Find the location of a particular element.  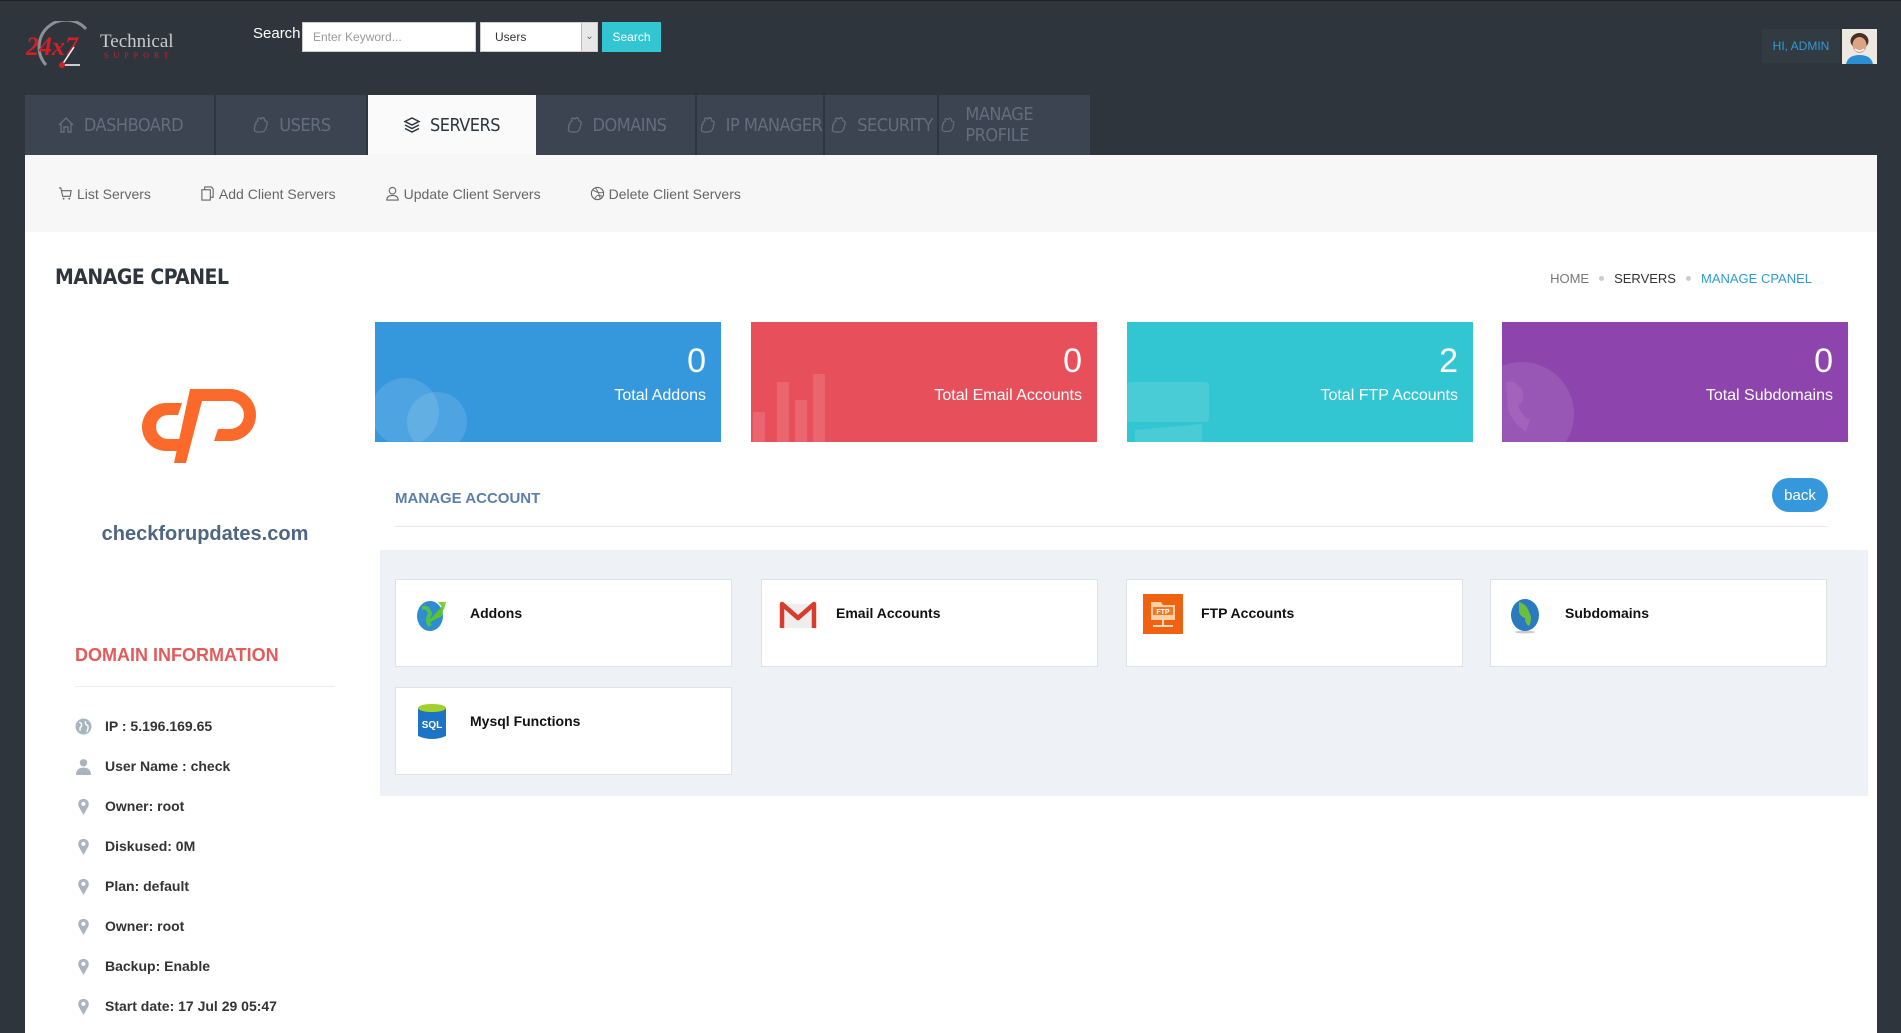

info-item-plan: Plan: default is located at coordinates (176, 886).